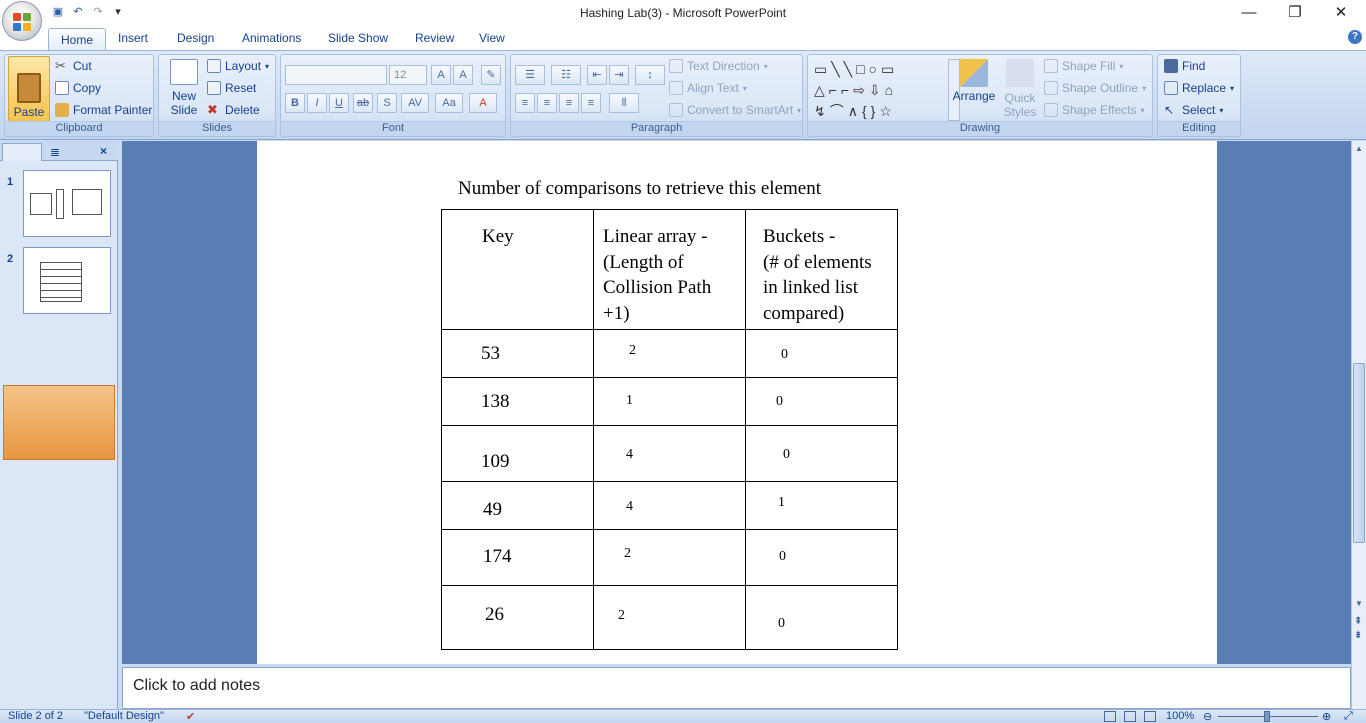  Describe the element at coordinates (1358, 636) in the screenshot. I see `next-slide-icon: ⇟` at that location.